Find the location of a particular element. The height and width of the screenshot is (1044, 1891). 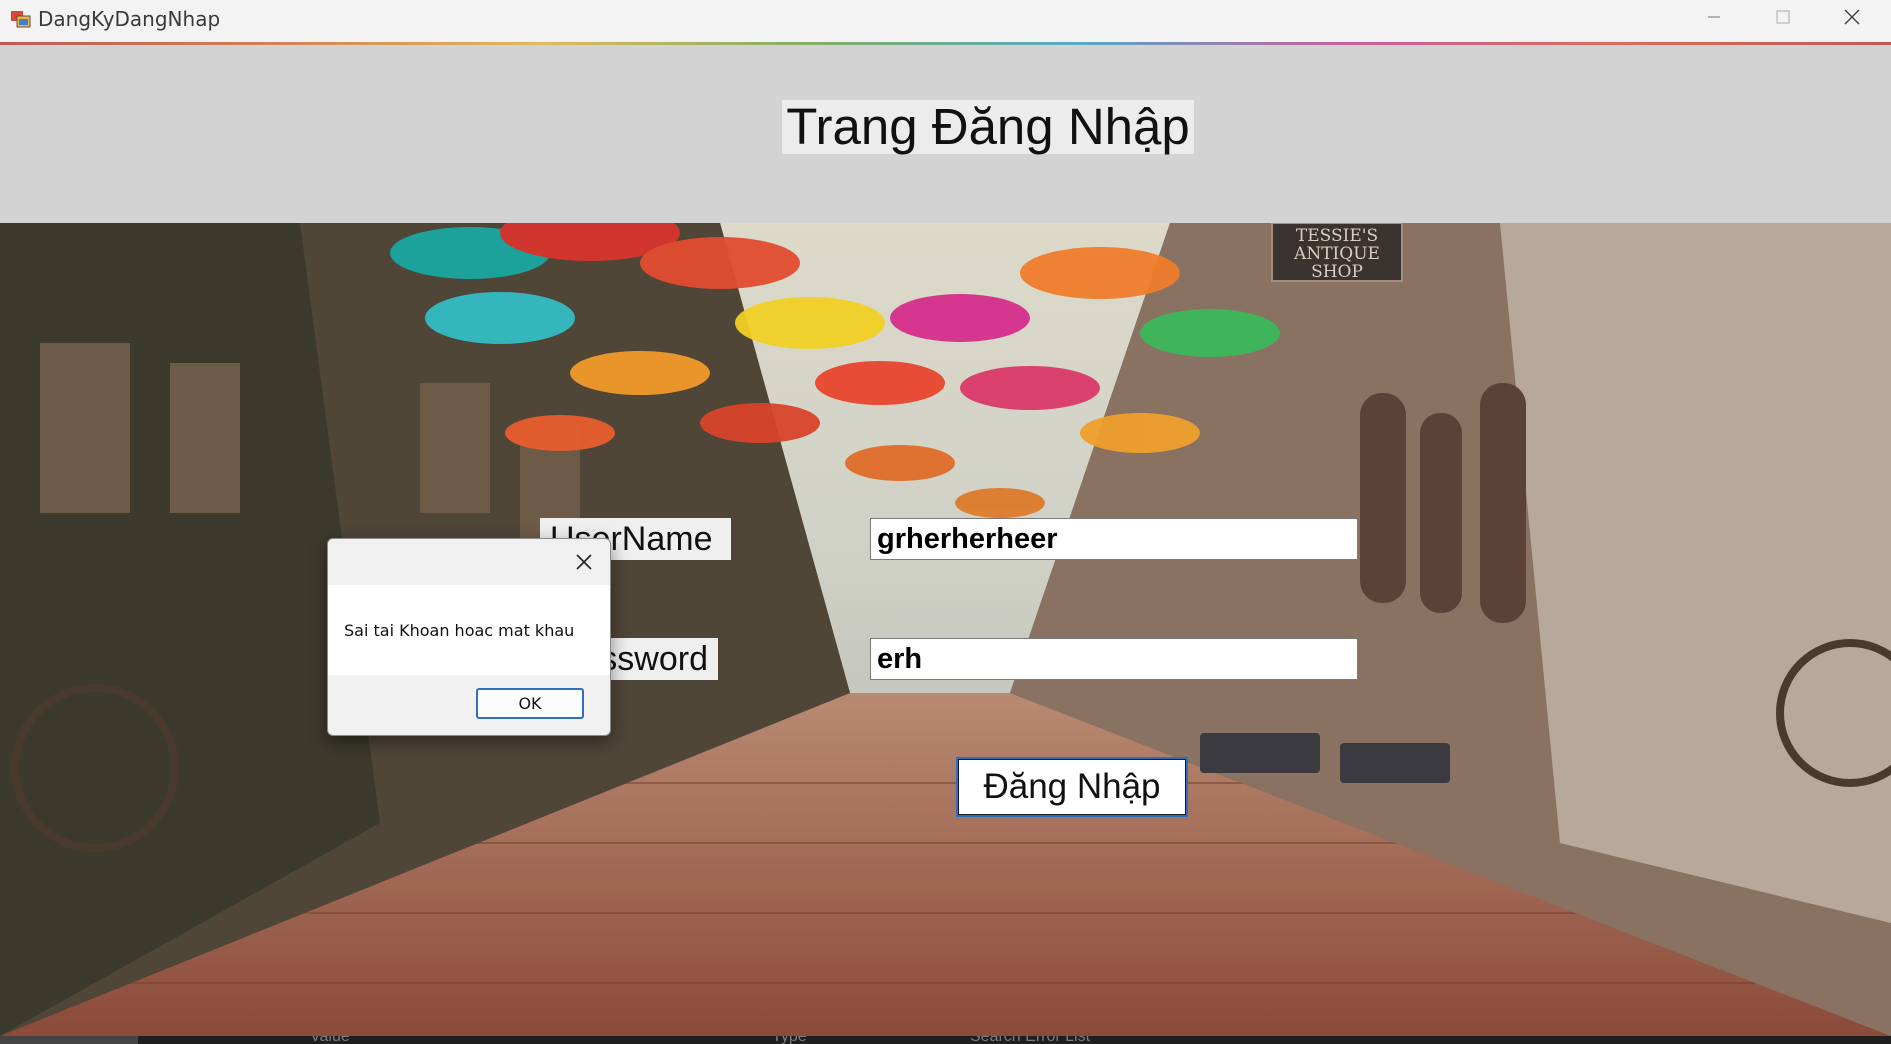

close-button is located at coordinates (1852, 17).